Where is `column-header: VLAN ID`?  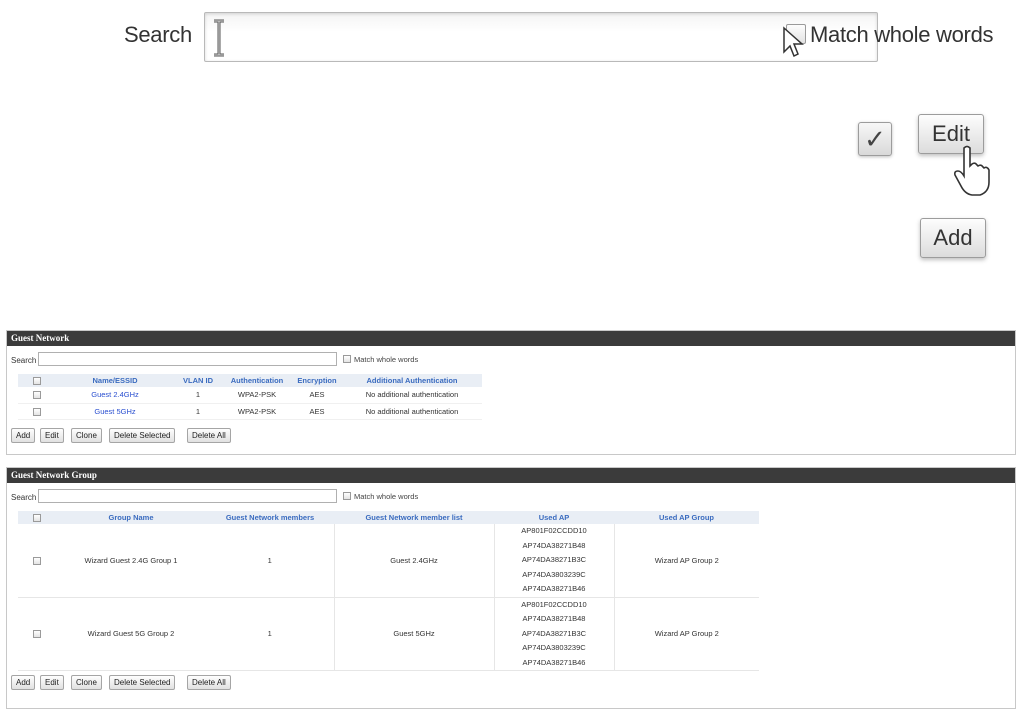
column-header: VLAN ID is located at coordinates (198, 380).